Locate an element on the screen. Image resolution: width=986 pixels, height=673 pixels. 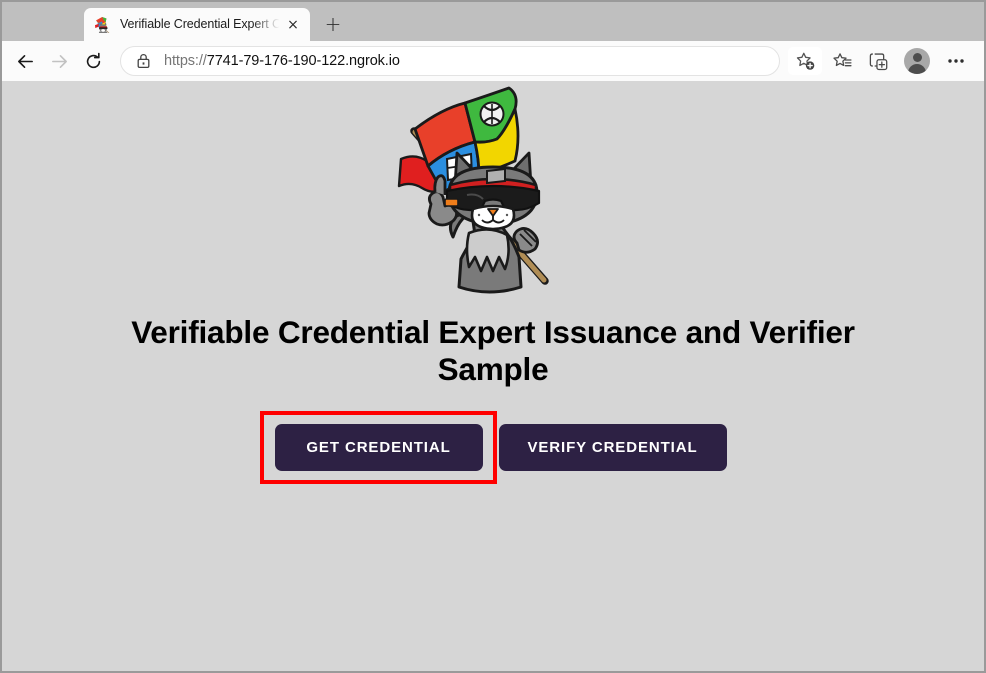
get-credential-button: GET CREDENTIAL is located at coordinates (378, 447).